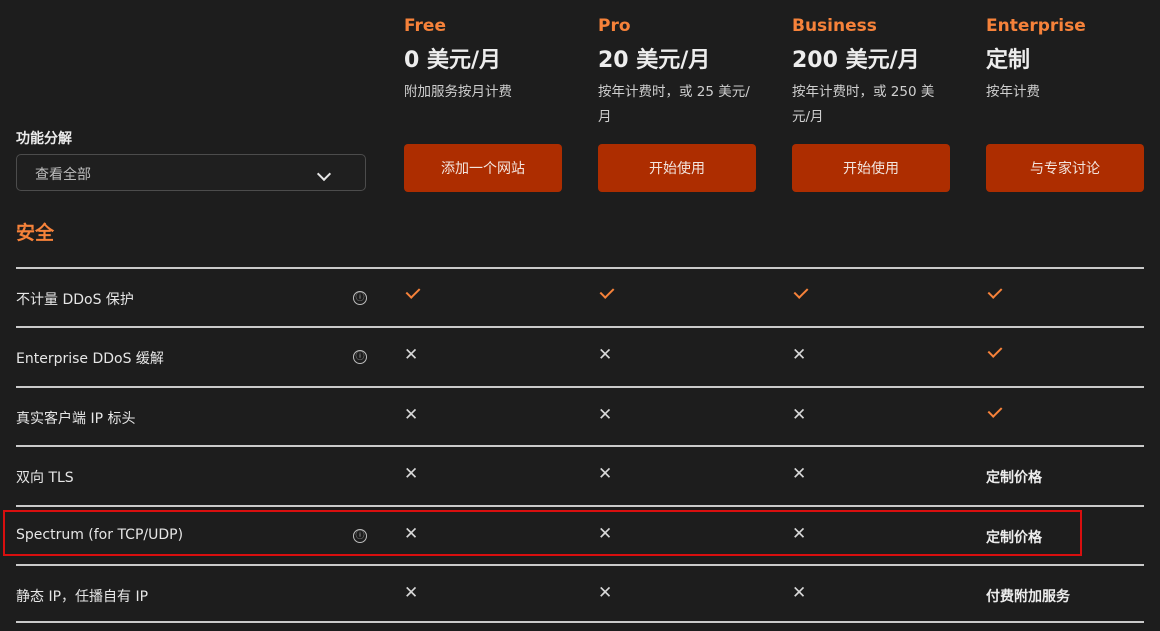  What do you see at coordinates (63, 175) in the screenshot?
I see `feature-filter-value: 查看全部` at bounding box center [63, 175].